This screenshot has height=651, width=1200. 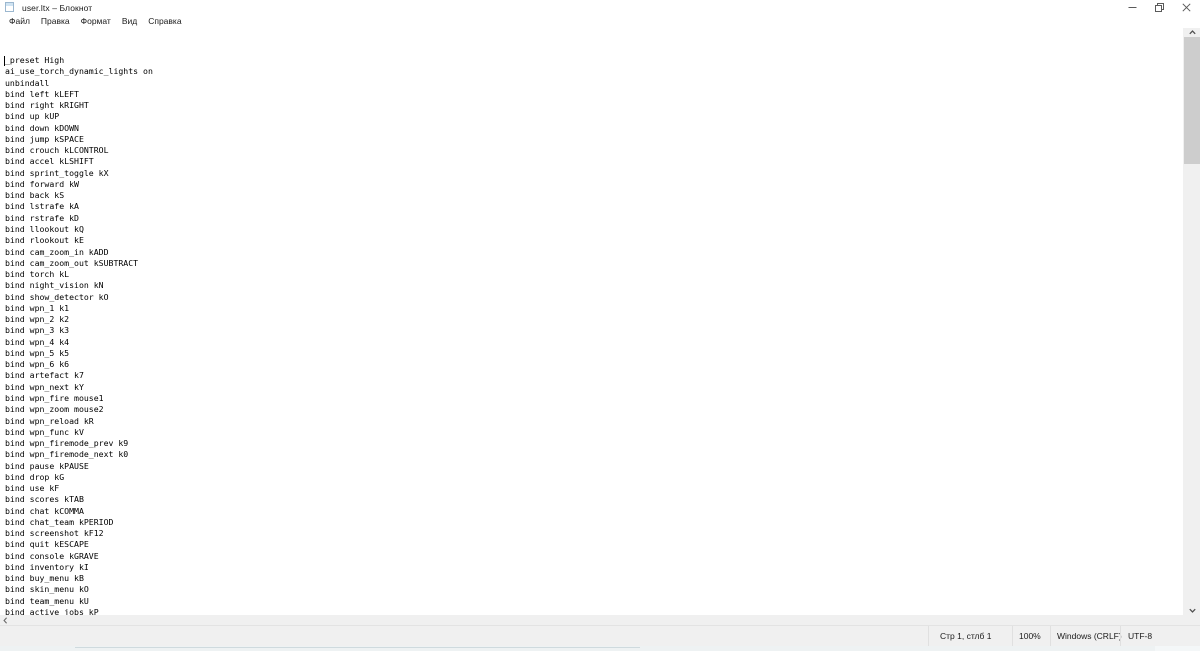 I want to click on text-line: bind accel kLSHIFT, so click(x=49, y=161).